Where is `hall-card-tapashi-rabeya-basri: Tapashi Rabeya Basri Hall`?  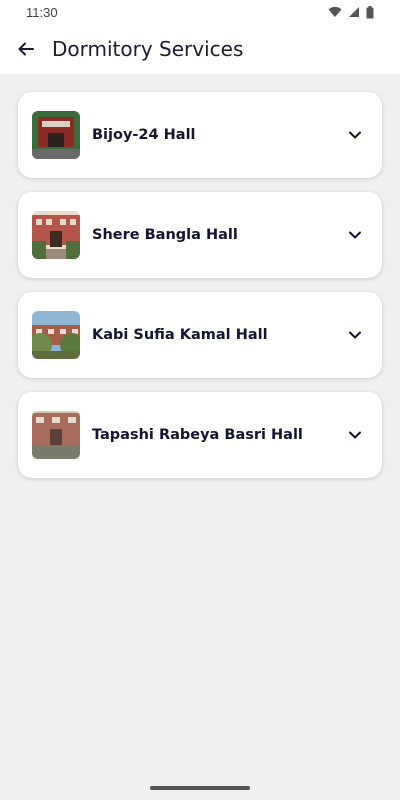
hall-card-tapashi-rabeya-basri: Tapashi Rabeya Basri Hall is located at coordinates (200, 435).